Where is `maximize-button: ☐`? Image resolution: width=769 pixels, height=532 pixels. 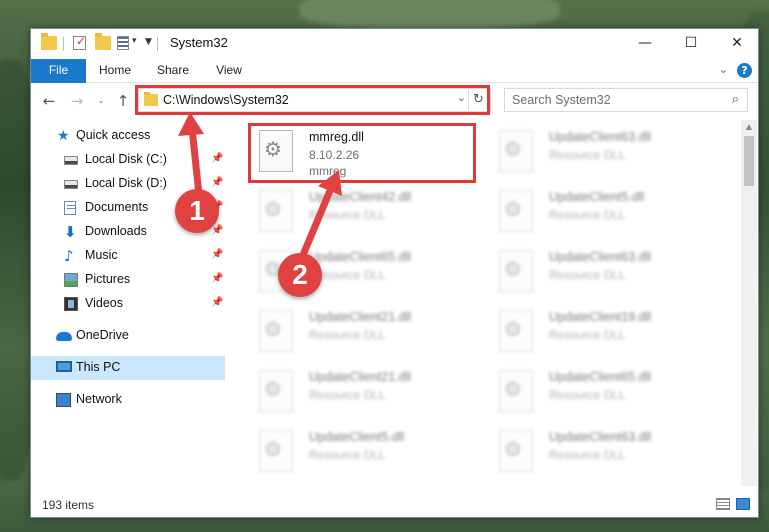
maximize-button: ☐ is located at coordinates (691, 44).